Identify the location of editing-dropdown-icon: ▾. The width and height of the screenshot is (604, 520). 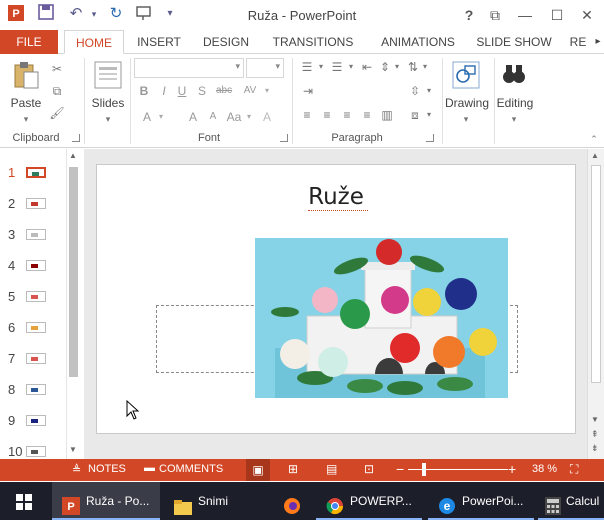
(514, 119).